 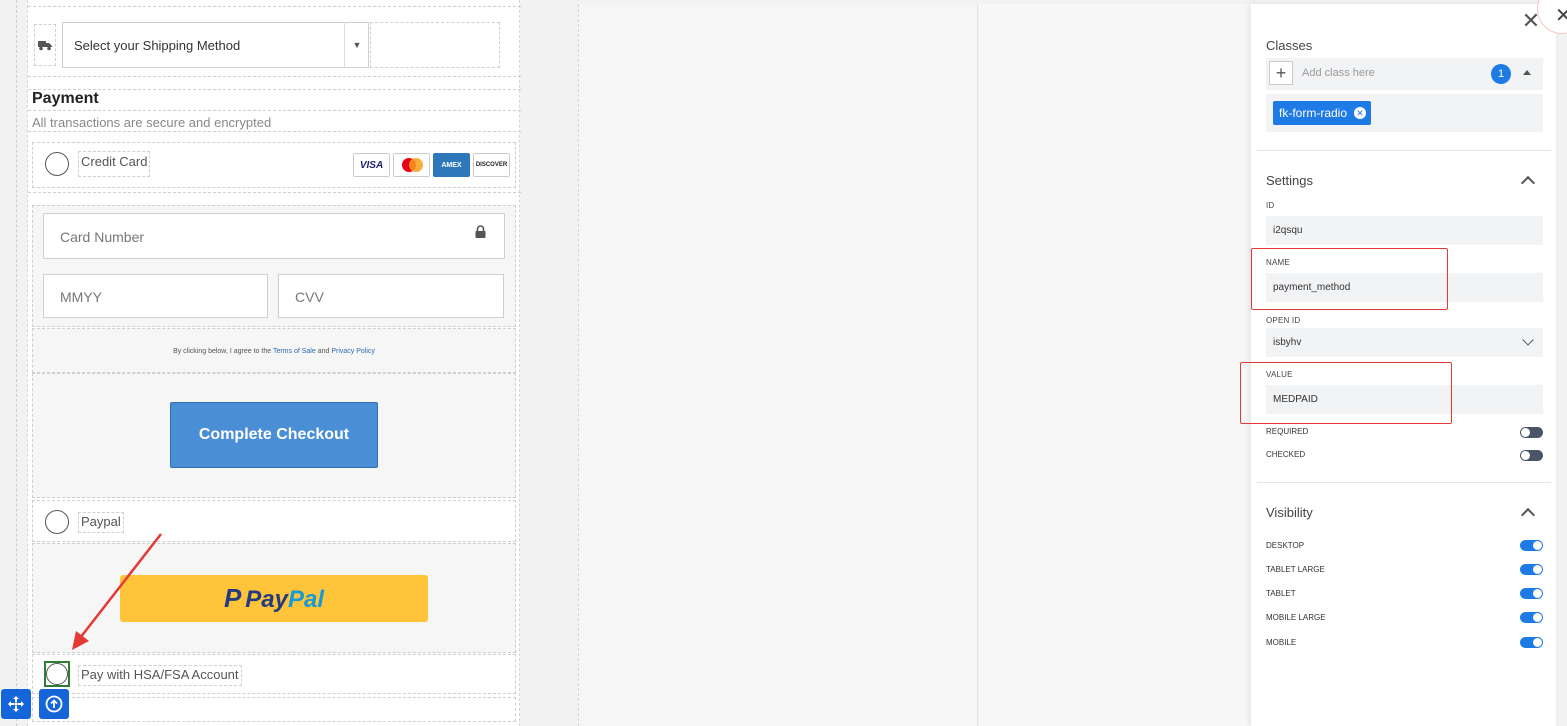 I want to click on shipping-spacer, so click(x=435, y=45).